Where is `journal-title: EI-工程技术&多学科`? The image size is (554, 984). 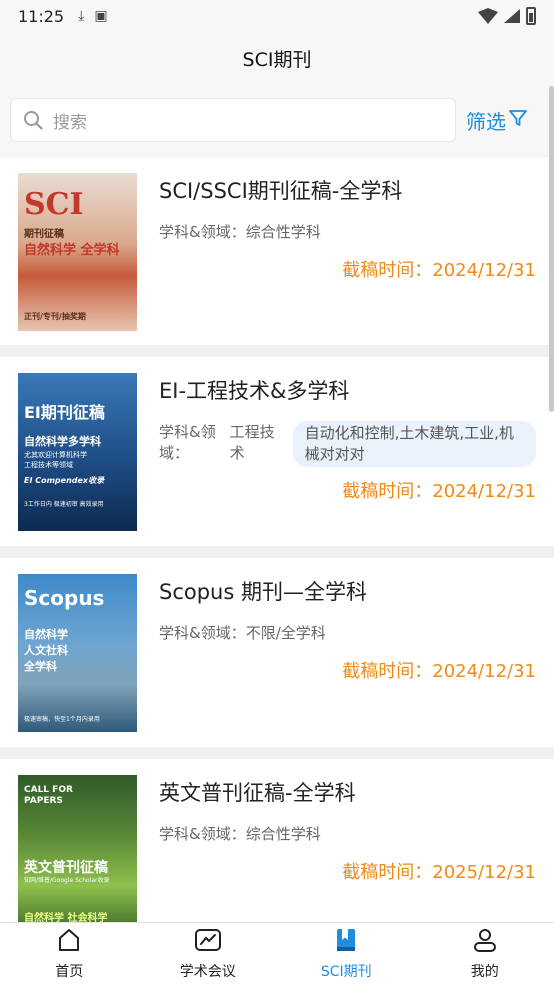 journal-title: EI-工程技术&多学科 is located at coordinates (254, 391).